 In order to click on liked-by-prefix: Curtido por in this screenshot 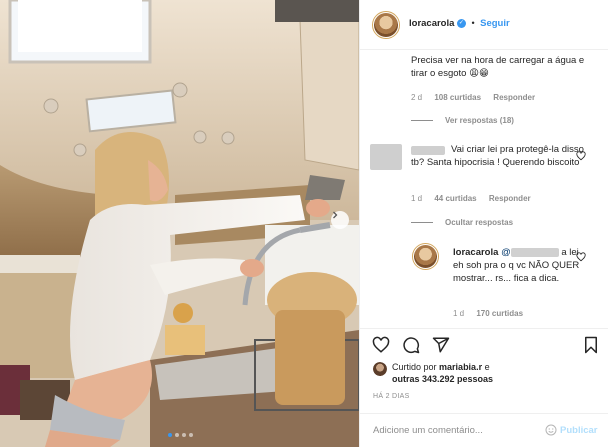, I will do `click(414, 367)`.